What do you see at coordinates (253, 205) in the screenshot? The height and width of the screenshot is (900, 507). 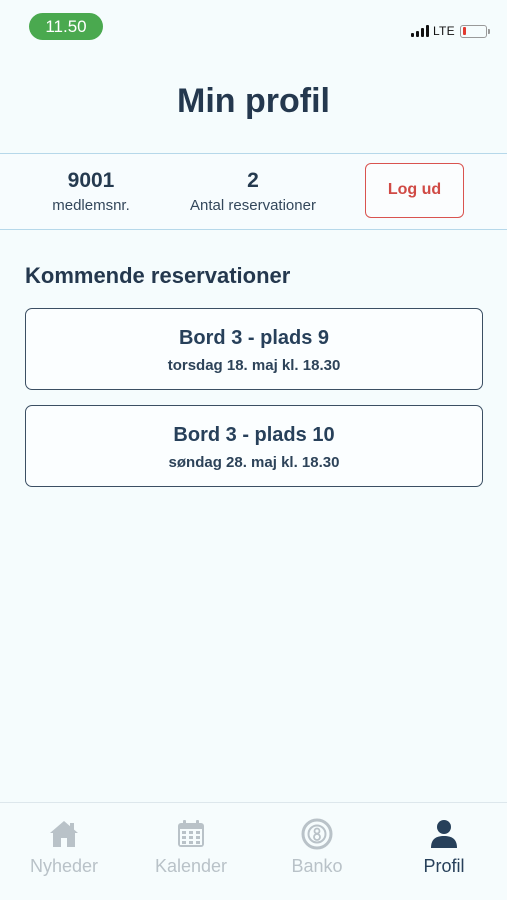 I see `reservations-count-label: Antal reservationer` at bounding box center [253, 205].